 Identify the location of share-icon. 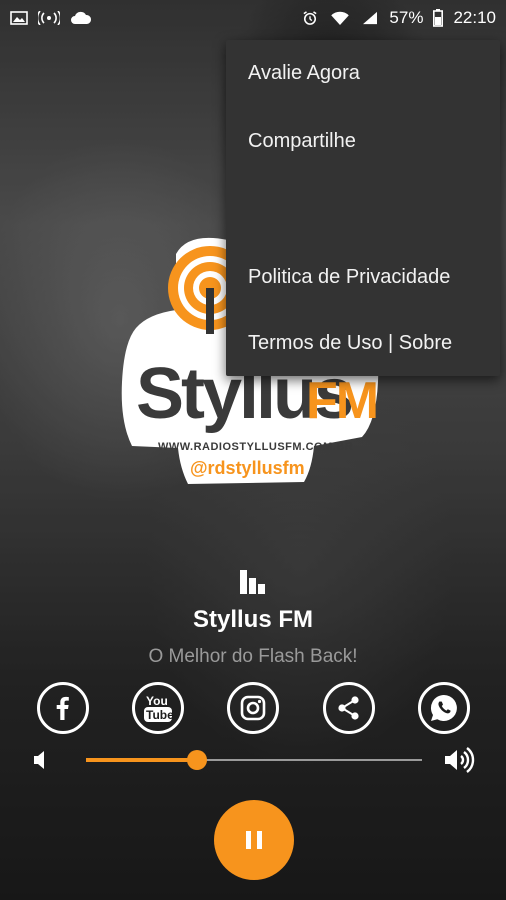
(348, 708).